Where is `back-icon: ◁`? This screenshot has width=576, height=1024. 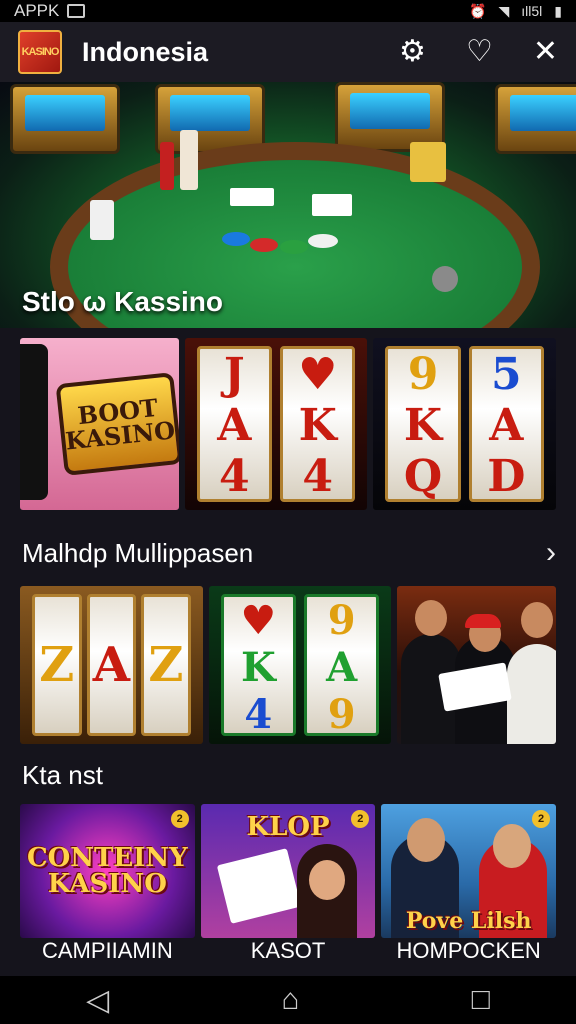 back-icon: ◁ is located at coordinates (97, 1000).